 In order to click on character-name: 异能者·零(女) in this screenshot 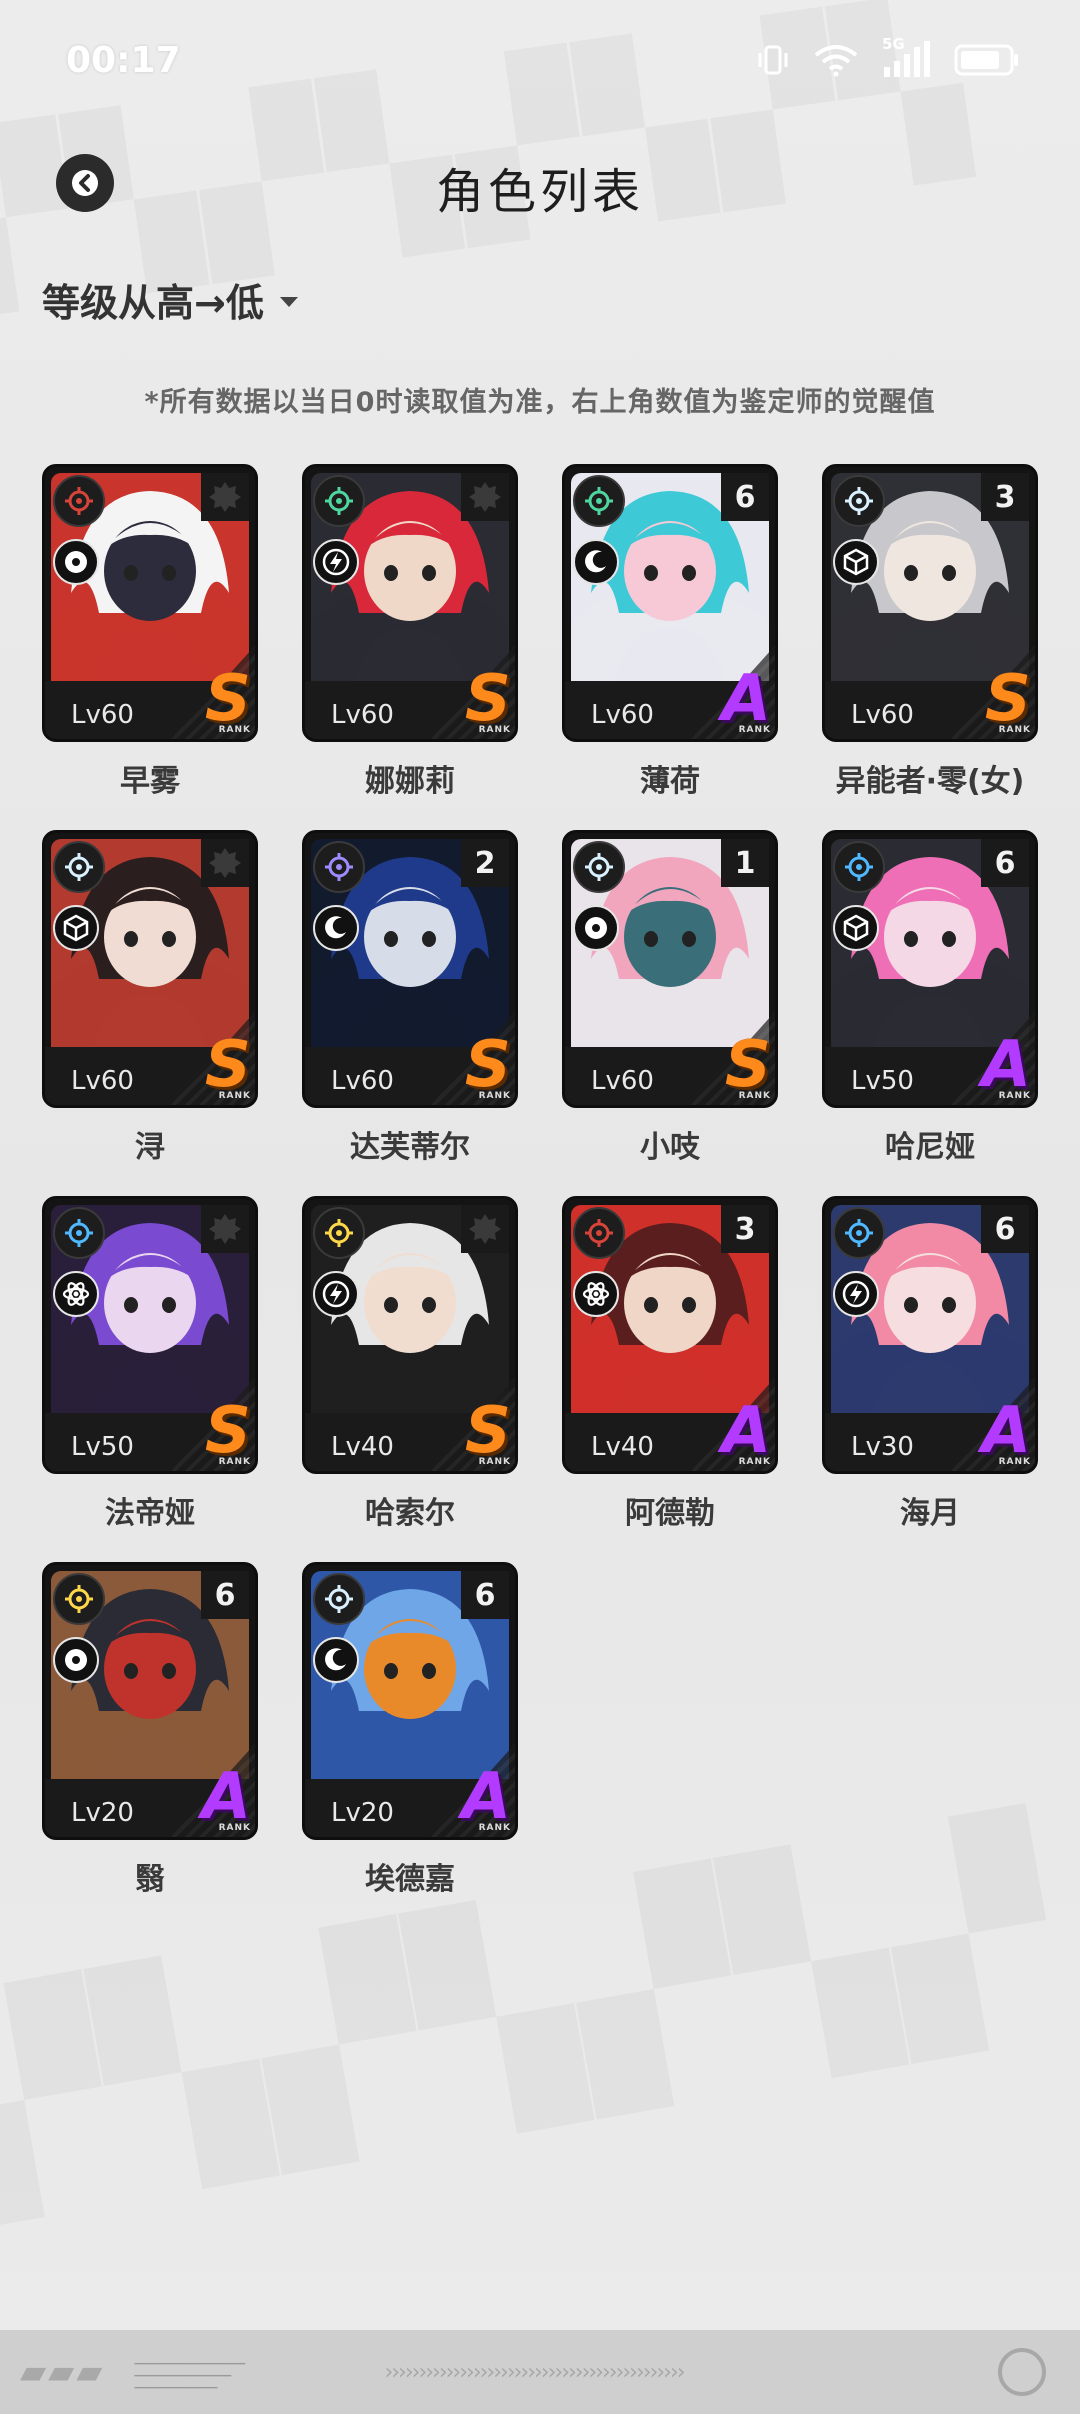, I will do `click(930, 781)`.